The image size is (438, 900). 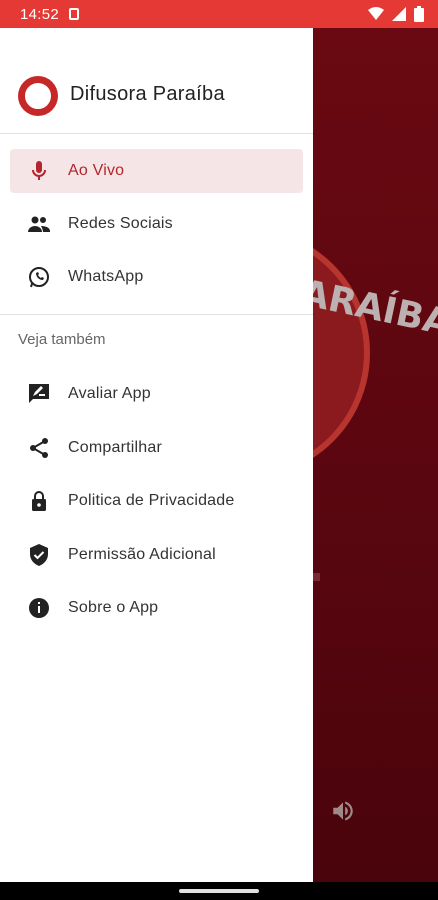 What do you see at coordinates (39, 501) in the screenshot?
I see `lock-icon` at bounding box center [39, 501].